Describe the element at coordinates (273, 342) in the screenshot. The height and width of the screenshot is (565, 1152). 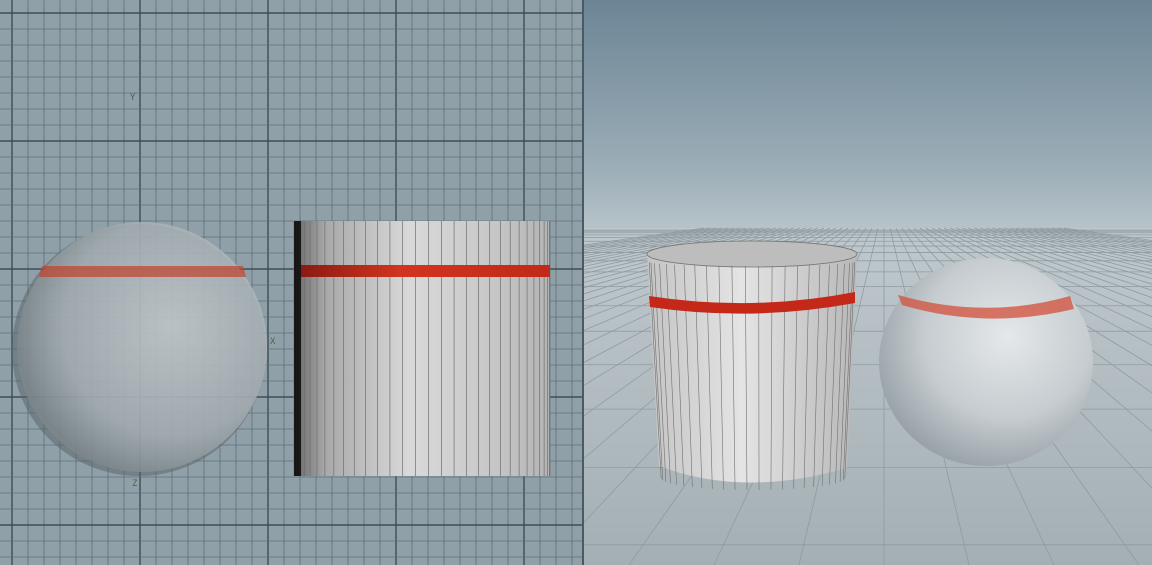
I see `axis-label-x: X` at that location.